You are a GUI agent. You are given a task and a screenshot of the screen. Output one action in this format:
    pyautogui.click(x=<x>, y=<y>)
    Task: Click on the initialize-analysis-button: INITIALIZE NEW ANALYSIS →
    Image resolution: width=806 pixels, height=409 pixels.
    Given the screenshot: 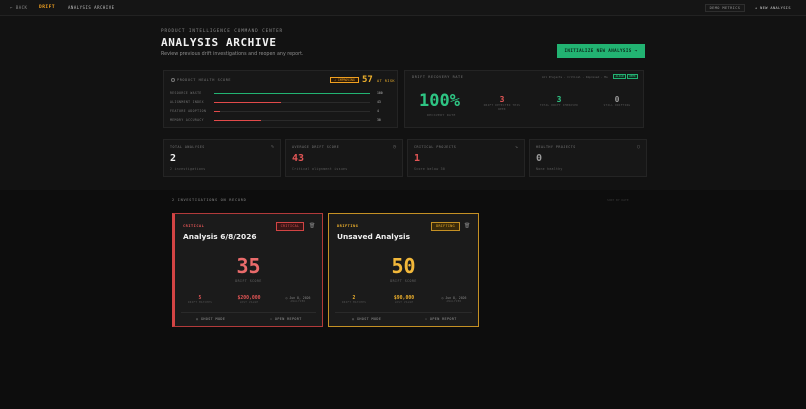 What is the action you would take?
    pyautogui.click(x=601, y=51)
    